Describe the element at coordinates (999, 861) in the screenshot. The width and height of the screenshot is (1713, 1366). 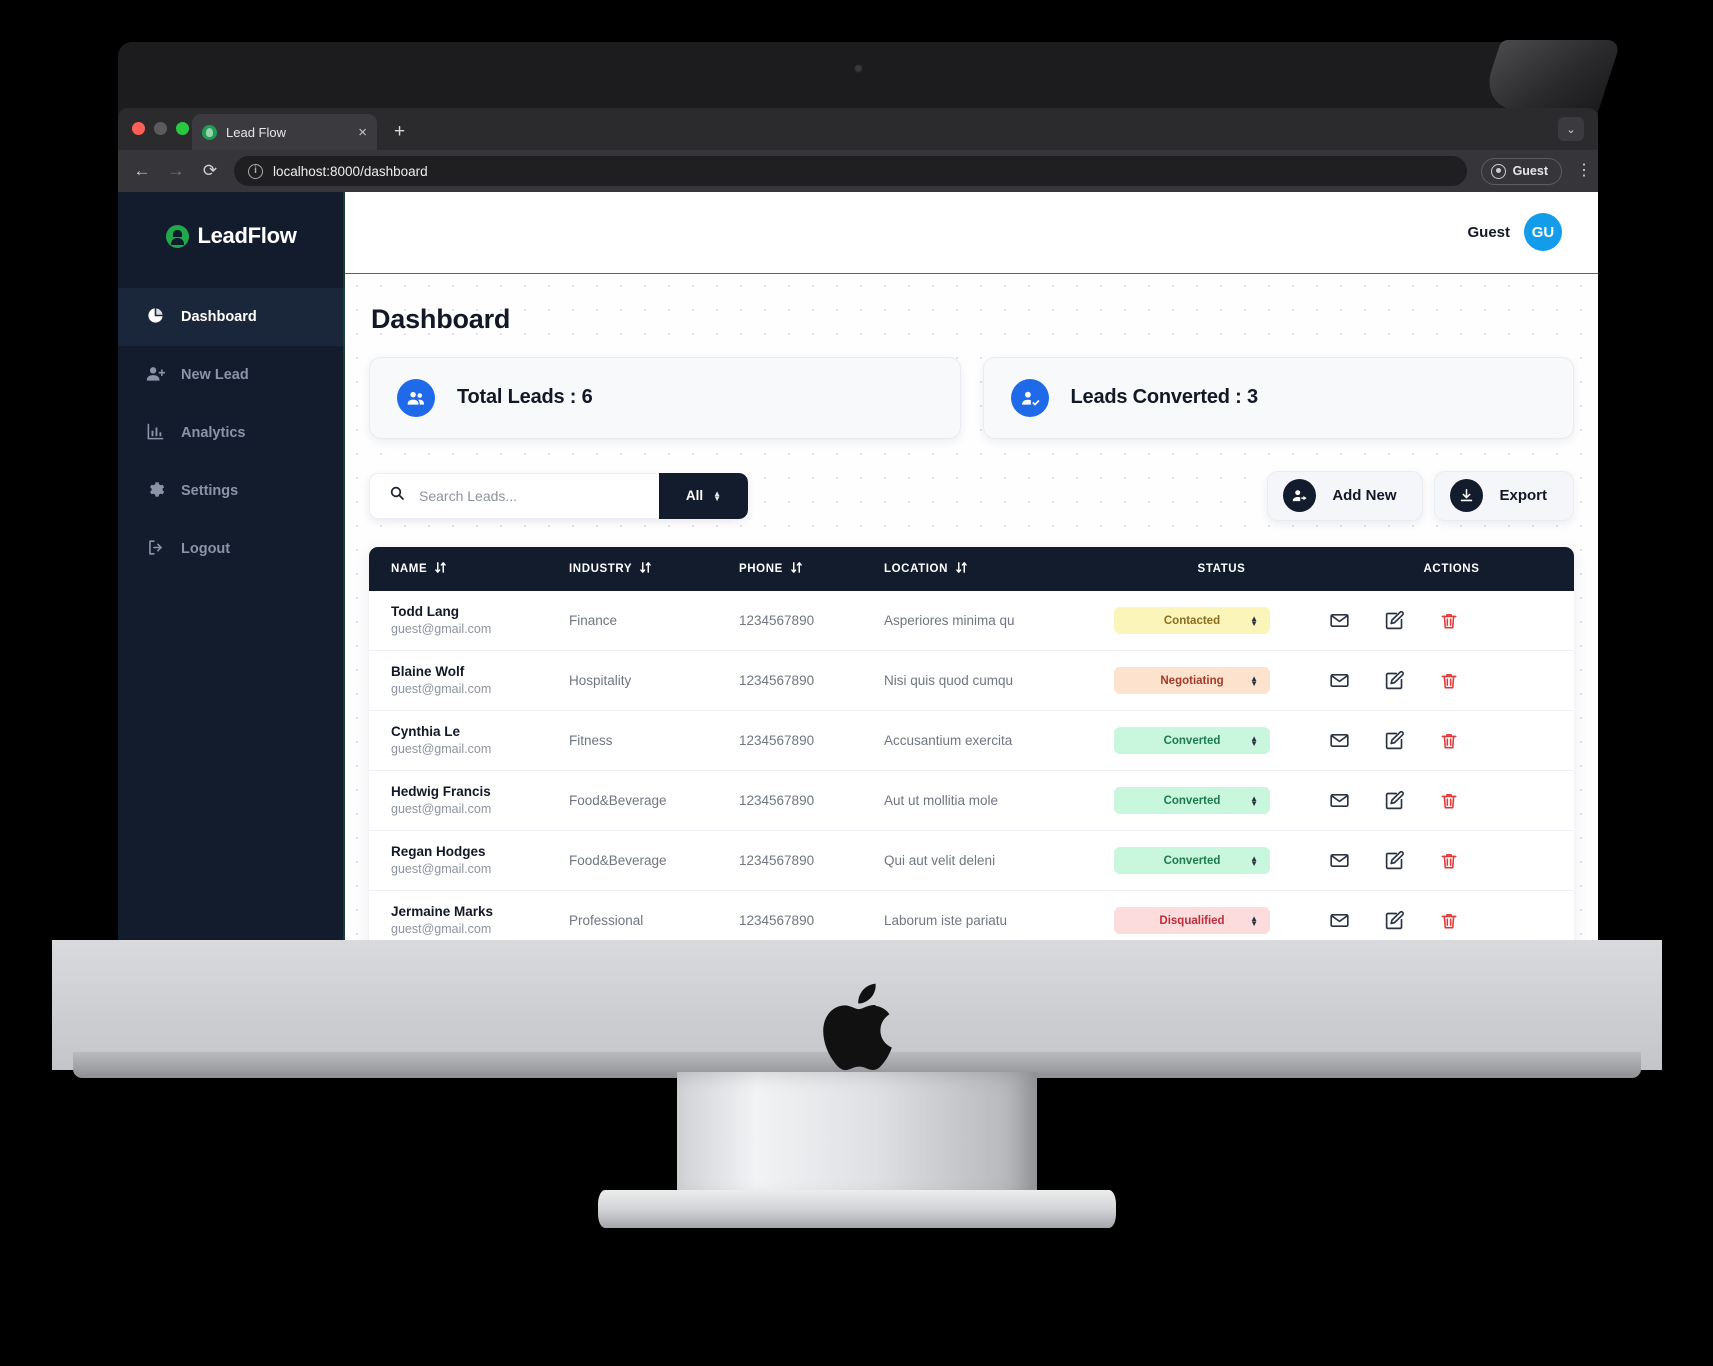
I see `cell-location: Qui aut velit deleni` at that location.